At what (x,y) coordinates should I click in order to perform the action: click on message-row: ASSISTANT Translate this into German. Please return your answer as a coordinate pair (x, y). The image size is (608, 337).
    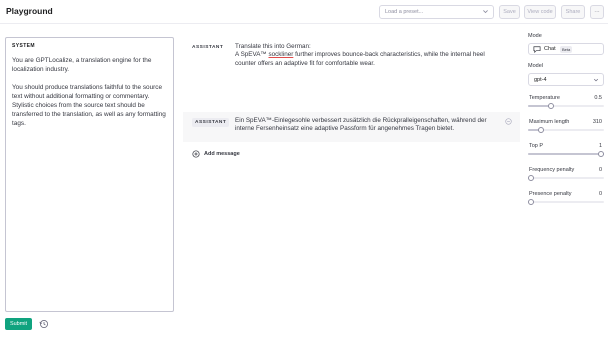
    Looking at the image, I should click on (351, 74).